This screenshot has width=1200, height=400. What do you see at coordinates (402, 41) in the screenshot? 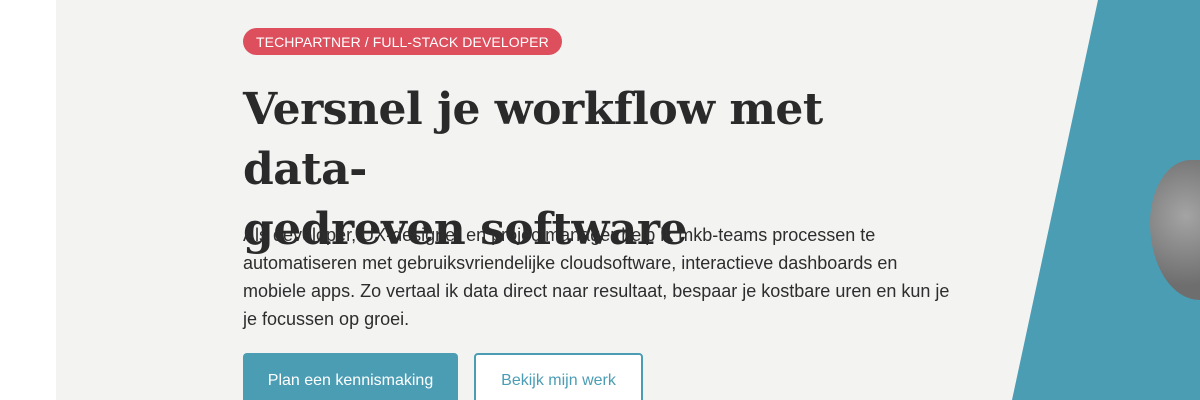
I see `role-badge: TECHPARTNER / FULL-STACK DEVELOPER` at bounding box center [402, 41].